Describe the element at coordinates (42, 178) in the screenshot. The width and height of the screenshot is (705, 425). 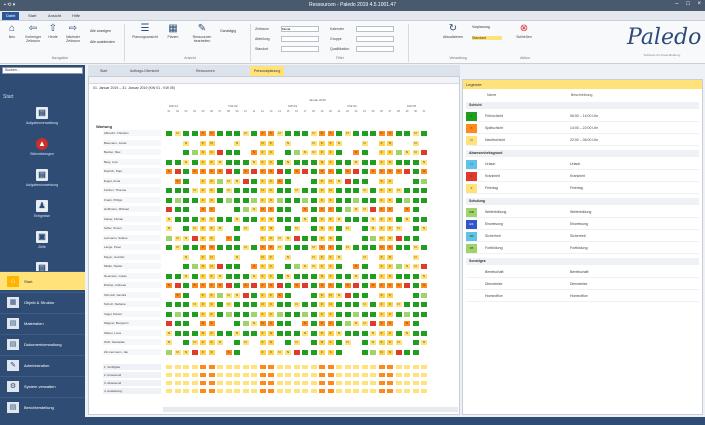
I see `sidebar-tile: ▤ Aufgabenumsetzung` at that location.